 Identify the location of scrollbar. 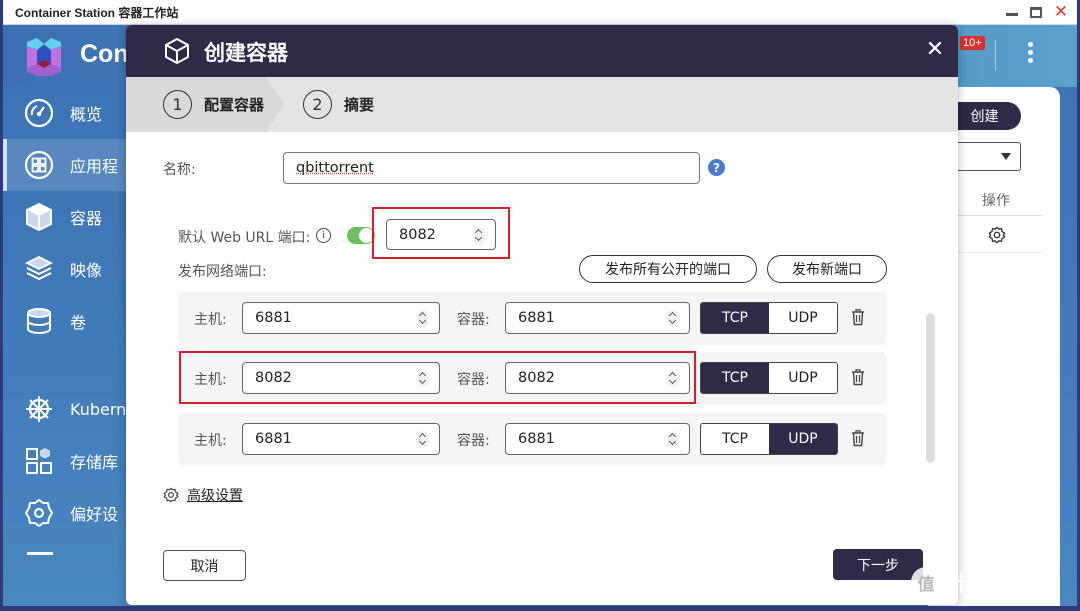
(930, 388).